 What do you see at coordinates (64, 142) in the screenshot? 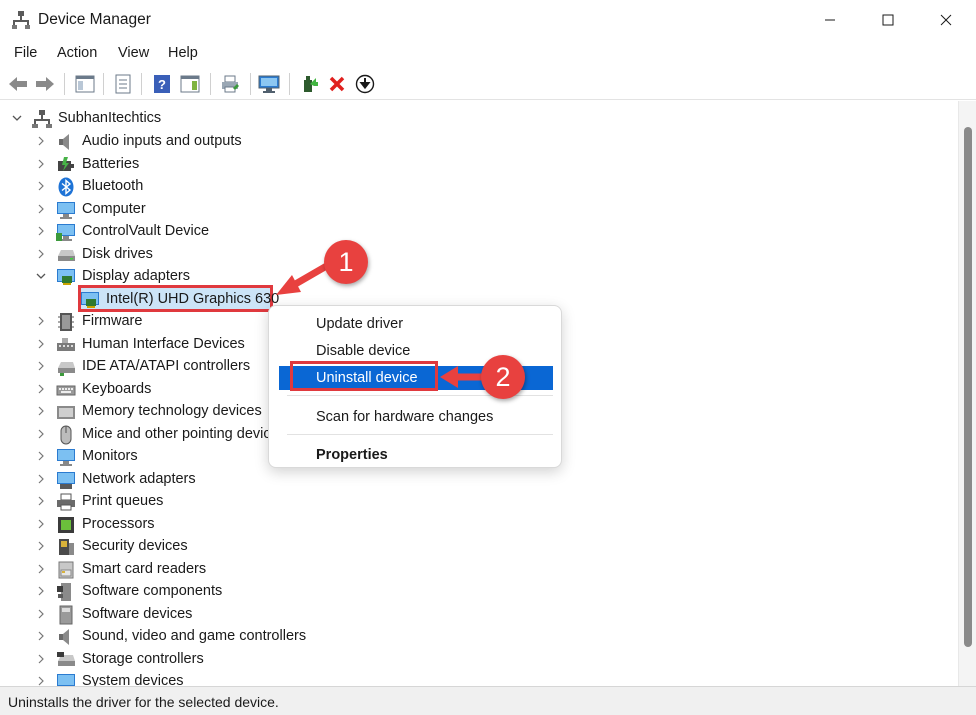
I see `speaker-icon` at bounding box center [64, 142].